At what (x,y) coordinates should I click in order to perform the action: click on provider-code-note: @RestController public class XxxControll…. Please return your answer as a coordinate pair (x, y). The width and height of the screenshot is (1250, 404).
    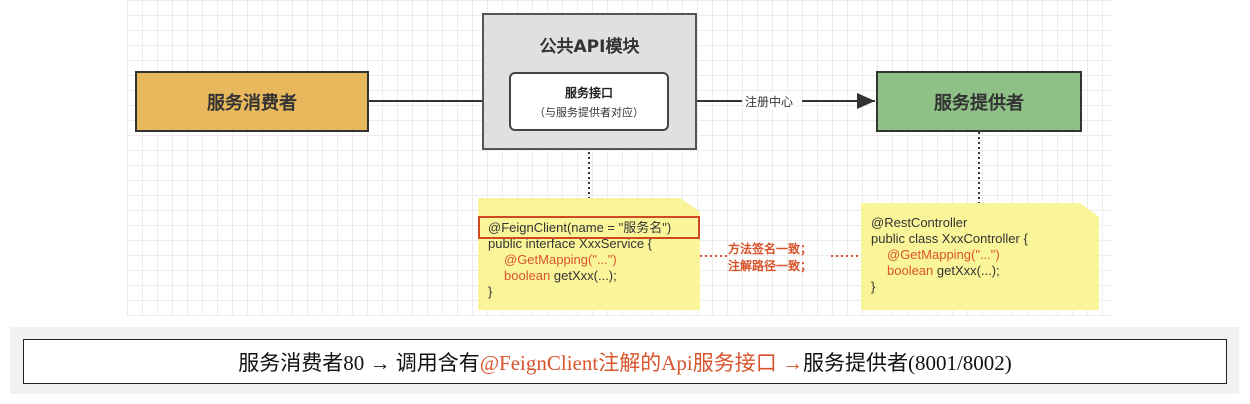
    Looking at the image, I should click on (980, 256).